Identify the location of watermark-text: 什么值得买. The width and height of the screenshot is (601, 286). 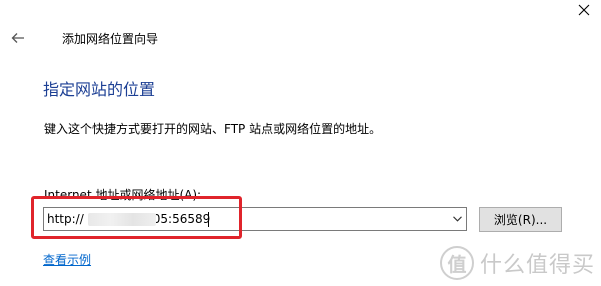
(538, 265).